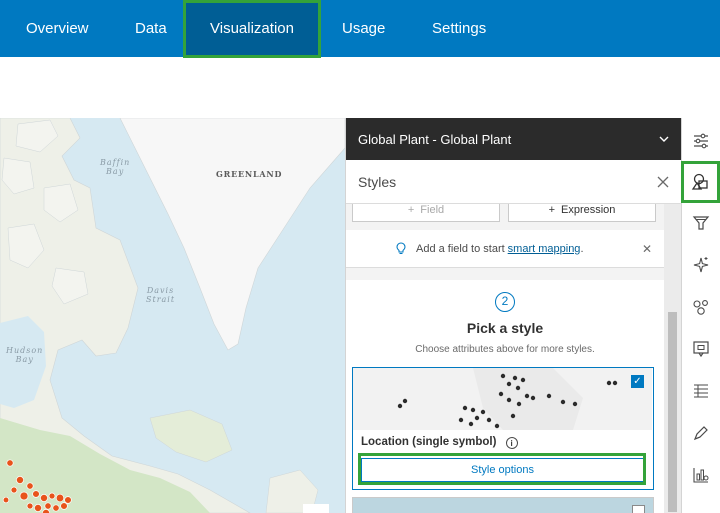 This screenshot has width=720, height=513. What do you see at coordinates (701, 182) in the screenshot?
I see `styles-icon` at bounding box center [701, 182].